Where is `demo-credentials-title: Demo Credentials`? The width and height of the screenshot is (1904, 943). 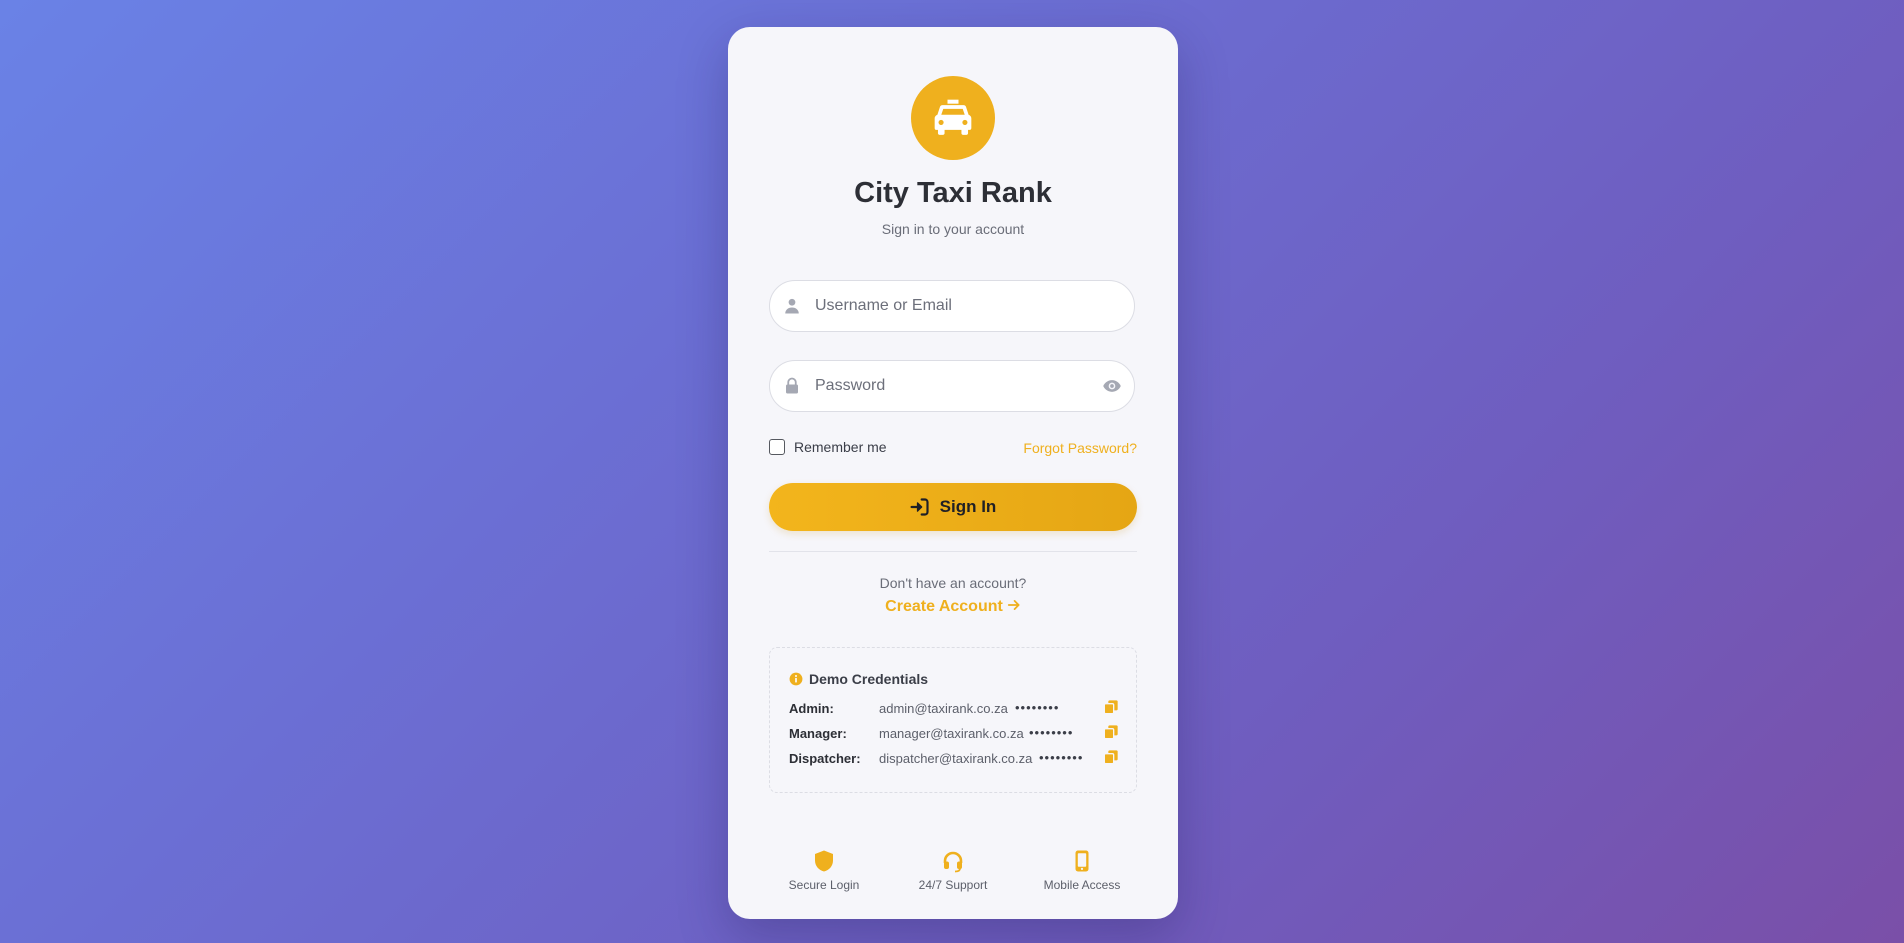
demo-credentials-title: Demo Credentials is located at coordinates (858, 679).